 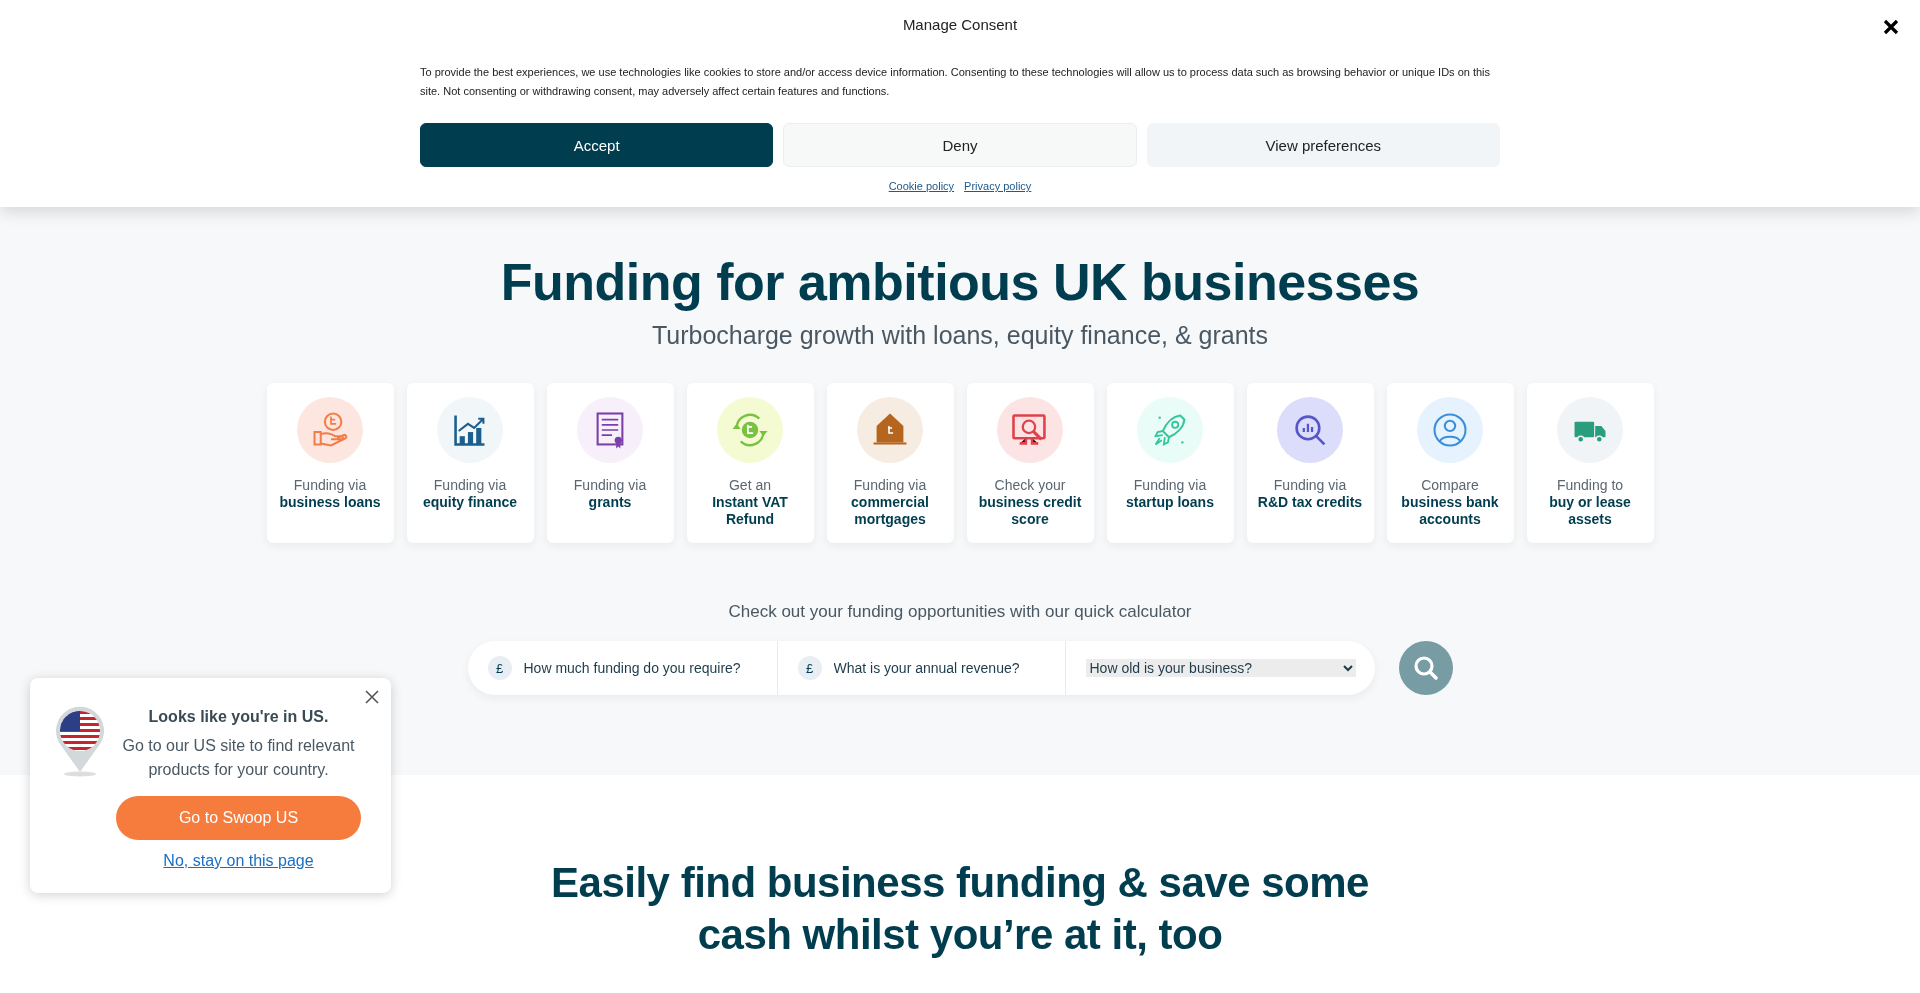 What do you see at coordinates (943, 668) in the screenshot?
I see `amount-field: What is your annual revenue?` at bounding box center [943, 668].